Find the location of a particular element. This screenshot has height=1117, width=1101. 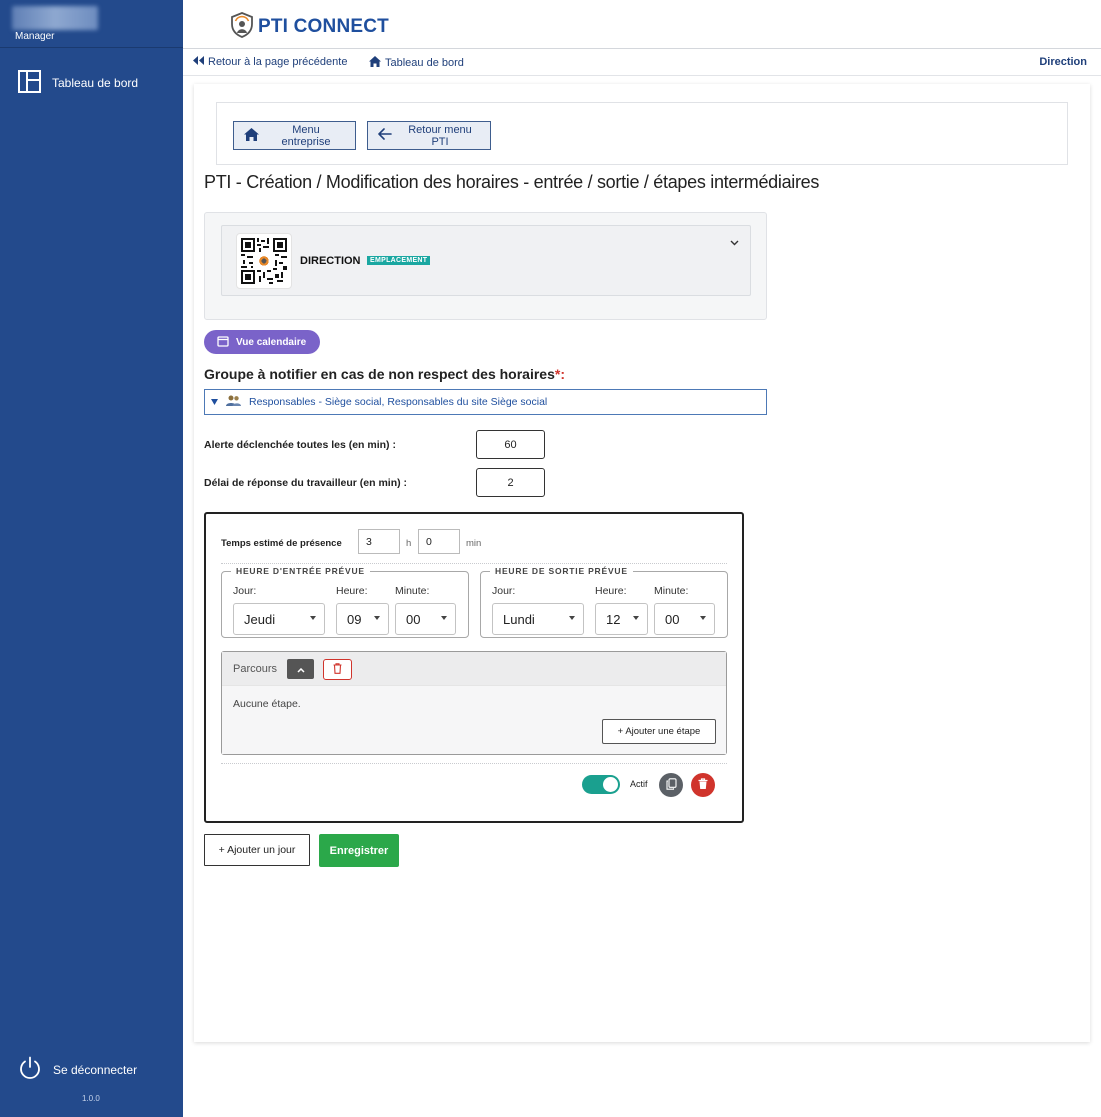

add-day-button: + Ajouter un jour is located at coordinates (257, 850).